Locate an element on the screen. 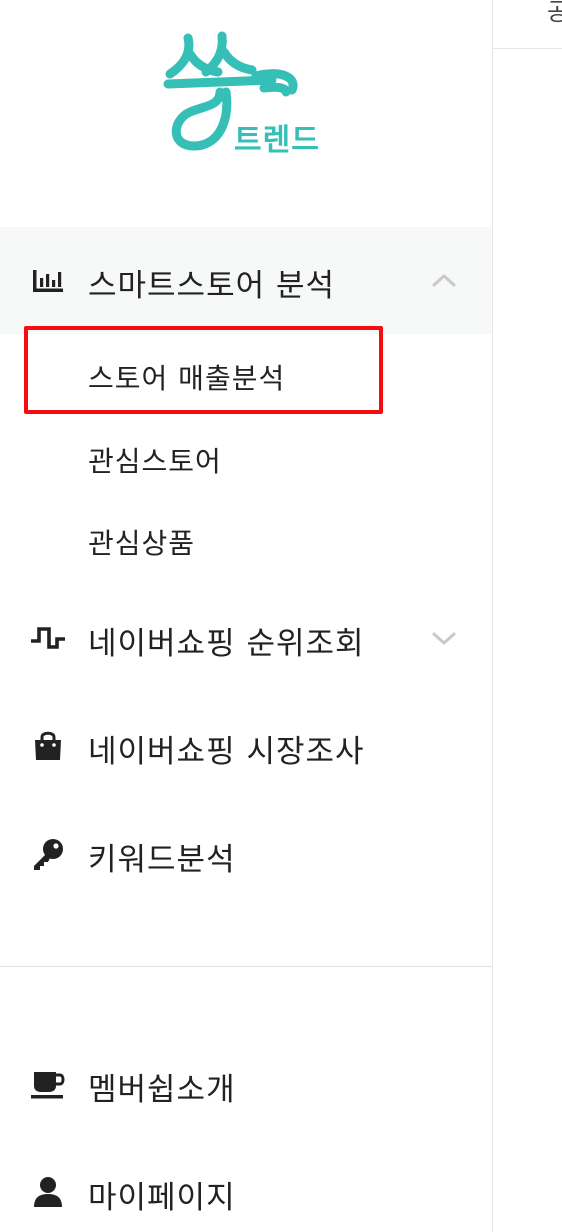 The width and height of the screenshot is (562, 1232). nav-membership: 멤버쉽소개 is located at coordinates (246, 1084).